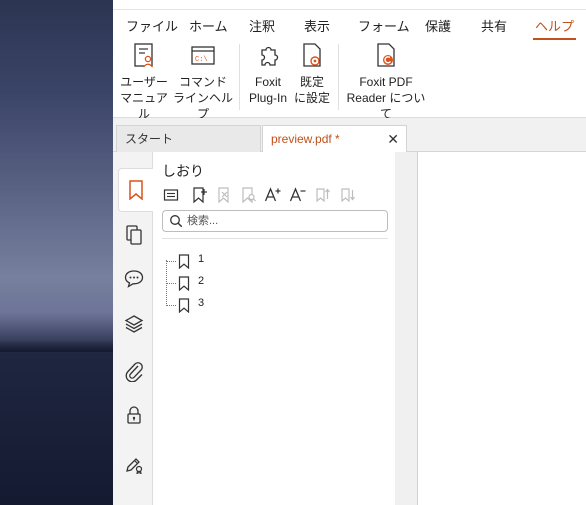  I want to click on delete-bookmark-icon, so click(223, 195).